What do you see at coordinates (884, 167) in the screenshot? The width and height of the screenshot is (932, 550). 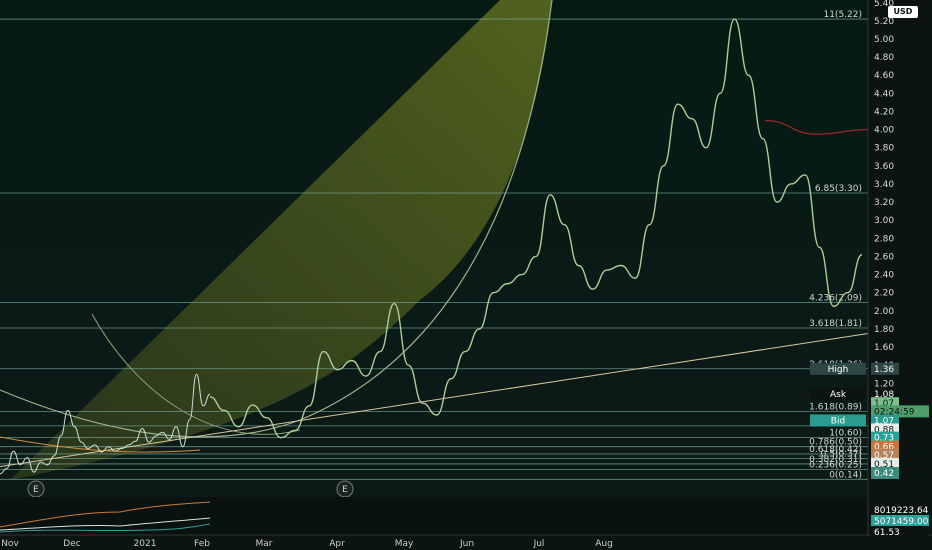 I see `price-axis-tick: 3.60` at bounding box center [884, 167].